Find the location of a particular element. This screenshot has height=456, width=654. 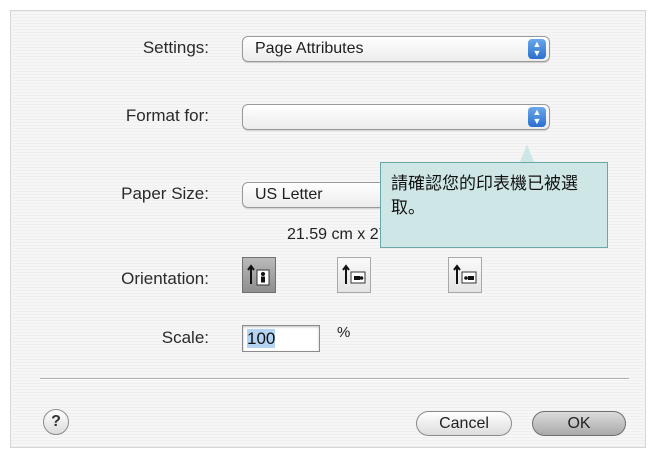

settings-label: Settings: is located at coordinates (175, 47).